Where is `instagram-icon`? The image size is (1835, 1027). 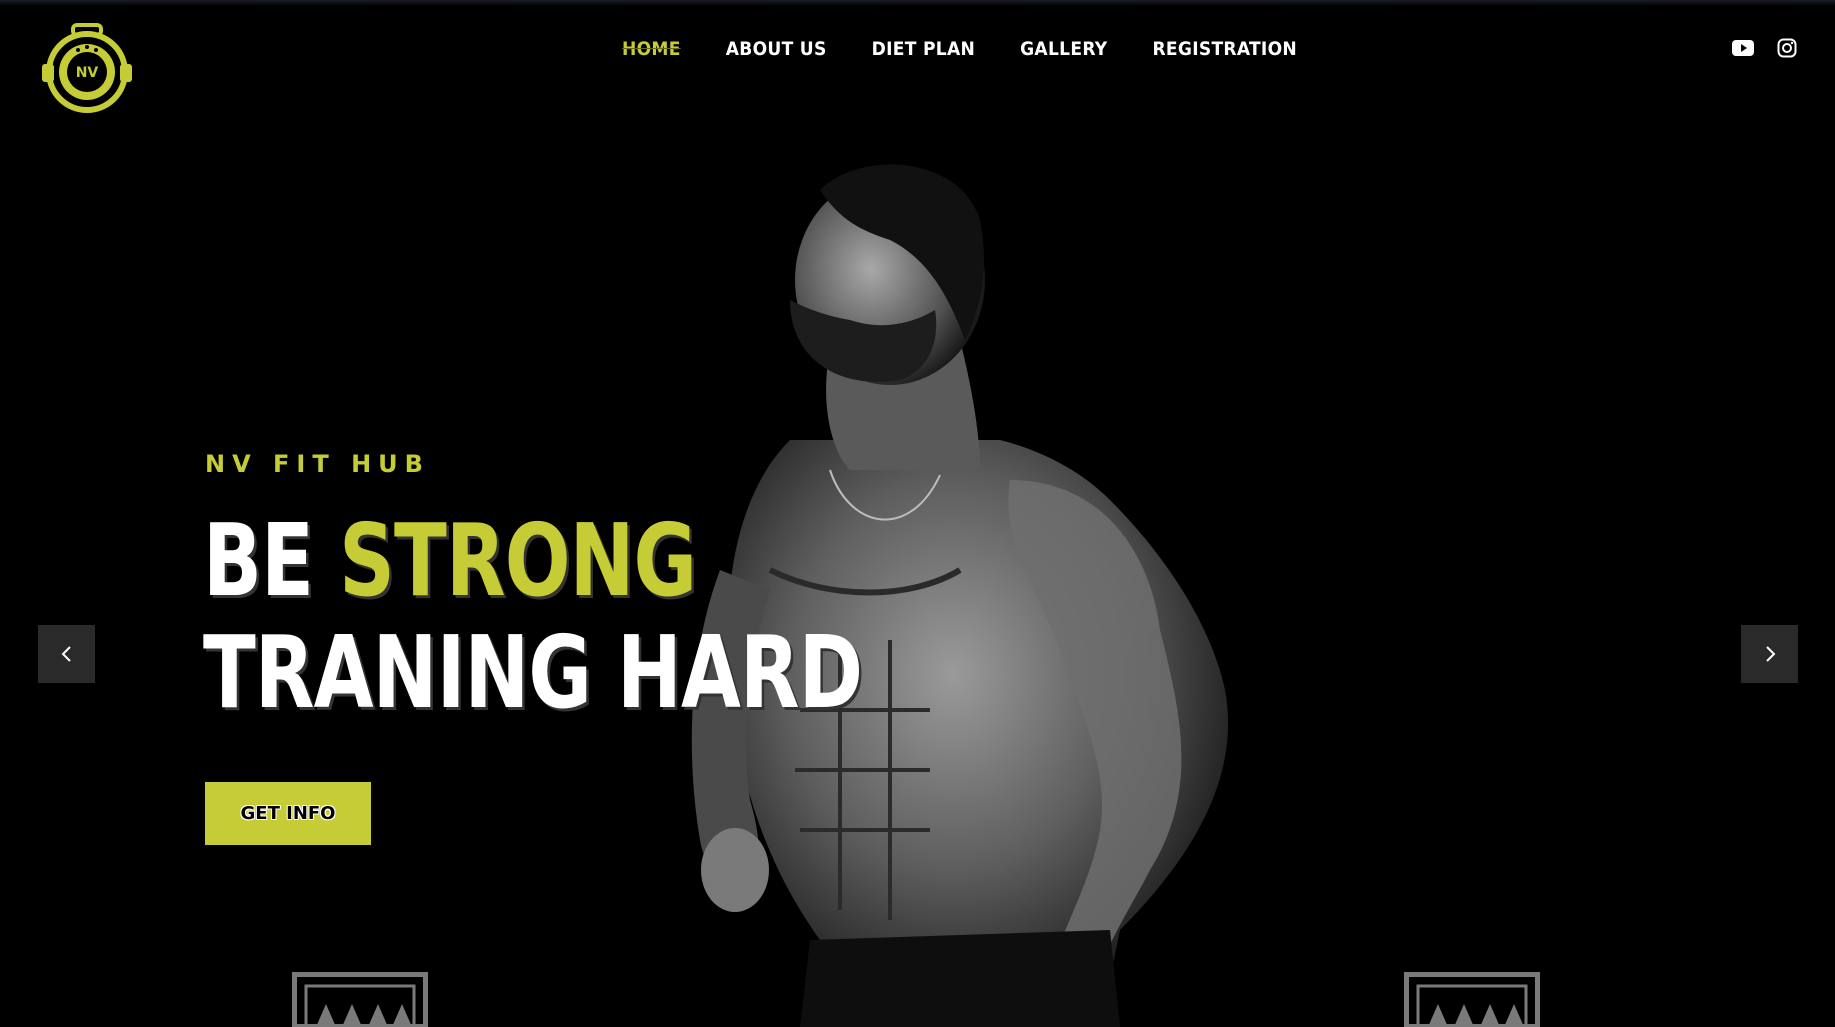 instagram-icon is located at coordinates (1787, 48).